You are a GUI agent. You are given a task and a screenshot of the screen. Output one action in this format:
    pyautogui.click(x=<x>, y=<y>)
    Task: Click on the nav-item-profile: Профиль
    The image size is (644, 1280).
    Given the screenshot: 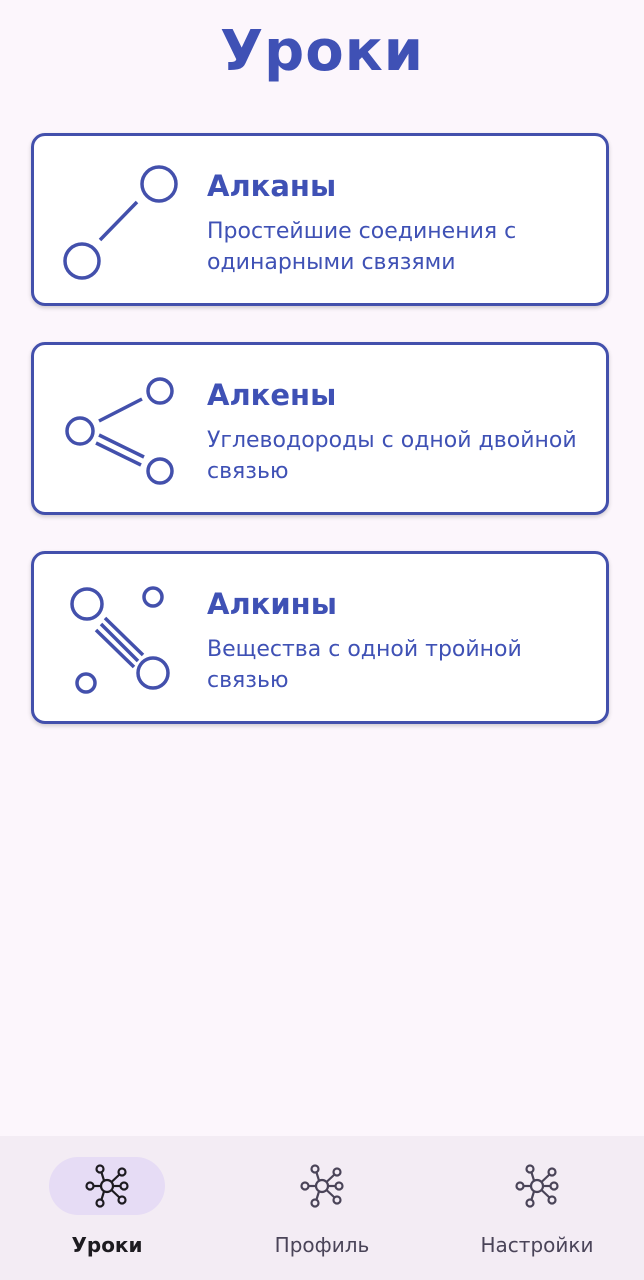 What is the action you would take?
    pyautogui.click(x=322, y=1208)
    